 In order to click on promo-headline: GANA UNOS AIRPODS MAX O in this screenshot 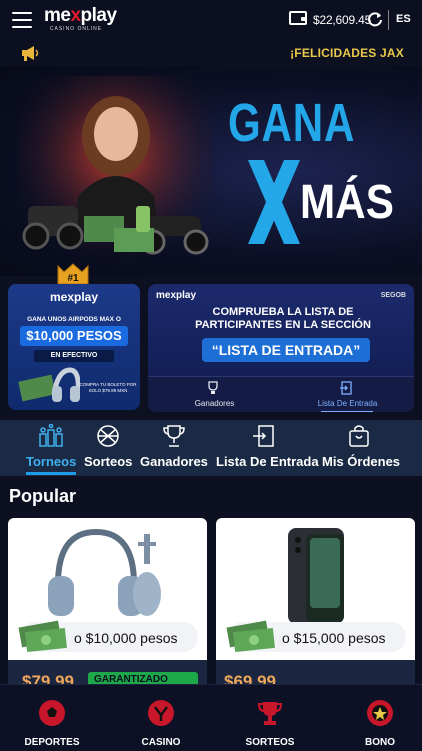, I will do `click(74, 319)`.